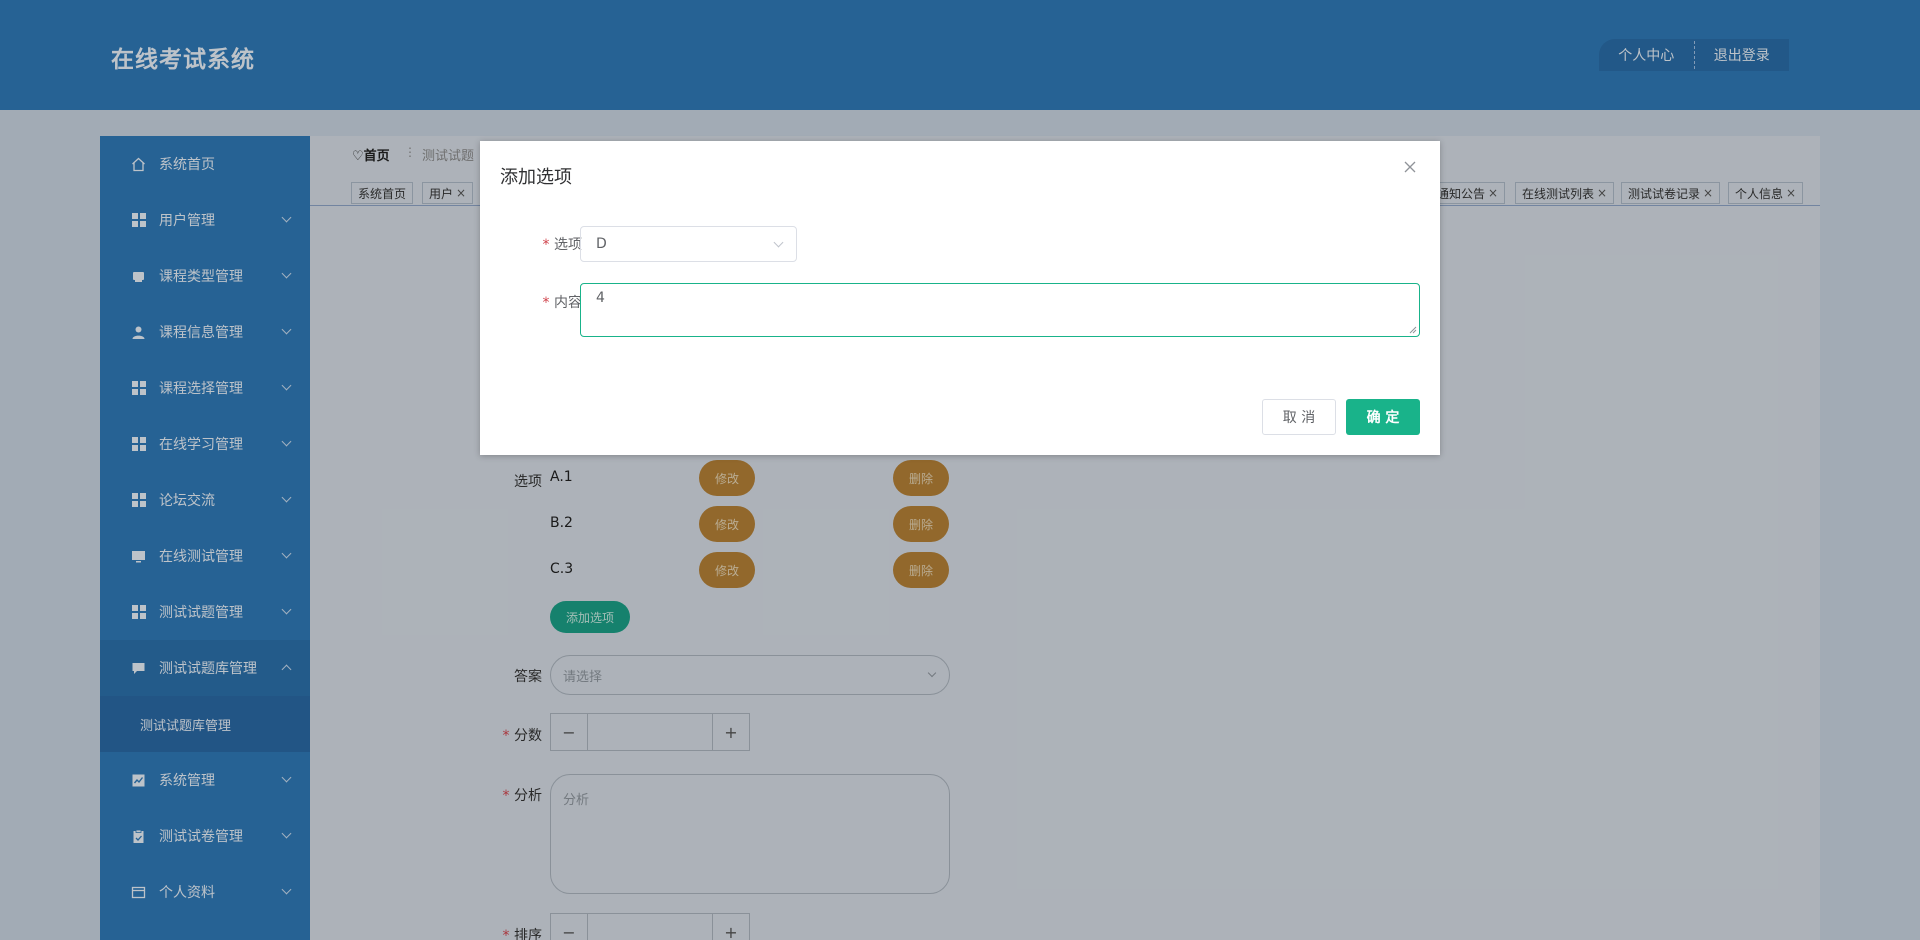  I want to click on resize-handle-icon, so click(1413, 330).